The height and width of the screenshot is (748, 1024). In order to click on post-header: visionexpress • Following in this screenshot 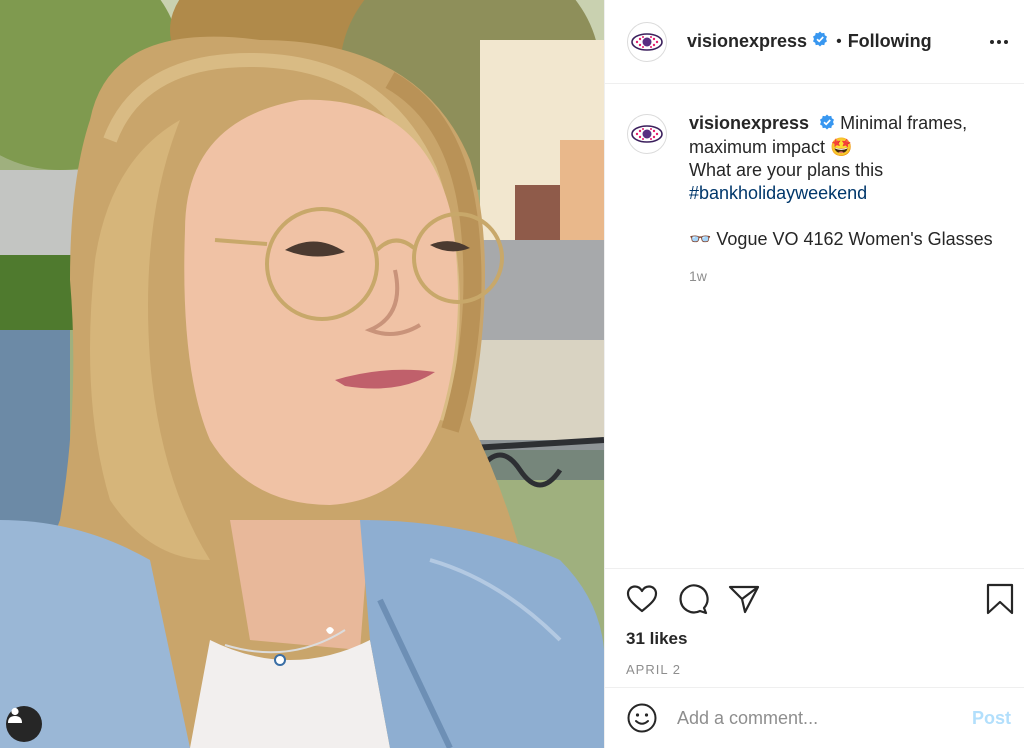, I will do `click(814, 42)`.